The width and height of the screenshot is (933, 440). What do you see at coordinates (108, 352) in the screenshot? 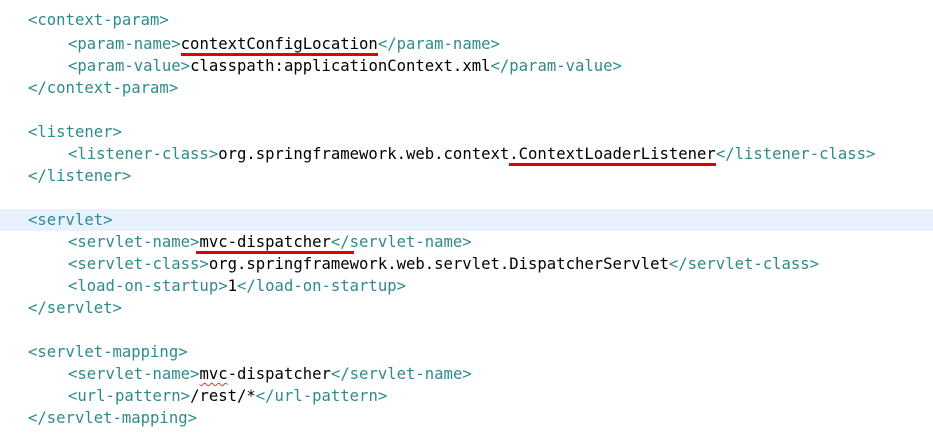
I see `xml-tag: <servlet-mapping>` at bounding box center [108, 352].